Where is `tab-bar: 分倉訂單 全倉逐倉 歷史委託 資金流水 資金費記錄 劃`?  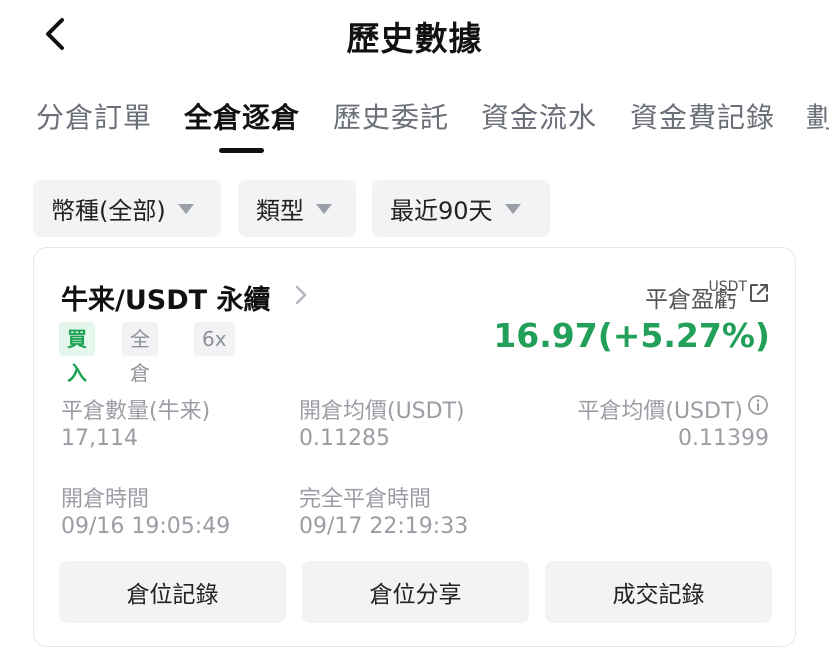
tab-bar: 分倉訂單 全倉逐倉 歷史委託 資金流水 資金費記錄 劃 is located at coordinates (432, 126).